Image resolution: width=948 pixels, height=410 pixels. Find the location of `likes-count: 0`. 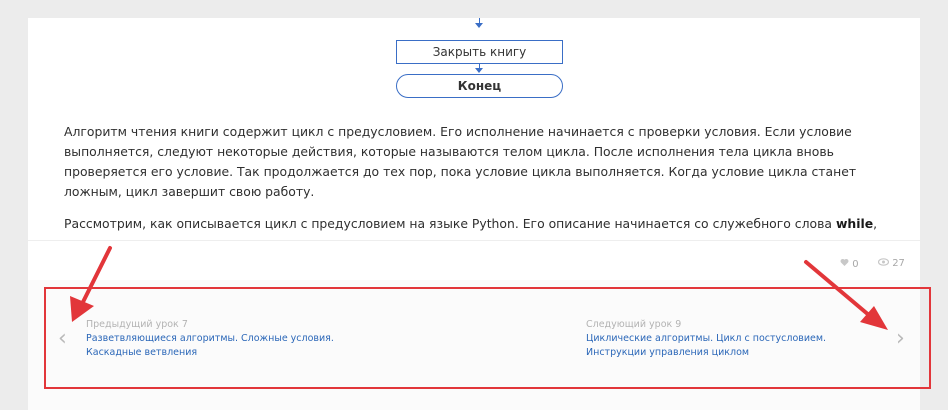

likes-count: 0 is located at coordinates (855, 264).